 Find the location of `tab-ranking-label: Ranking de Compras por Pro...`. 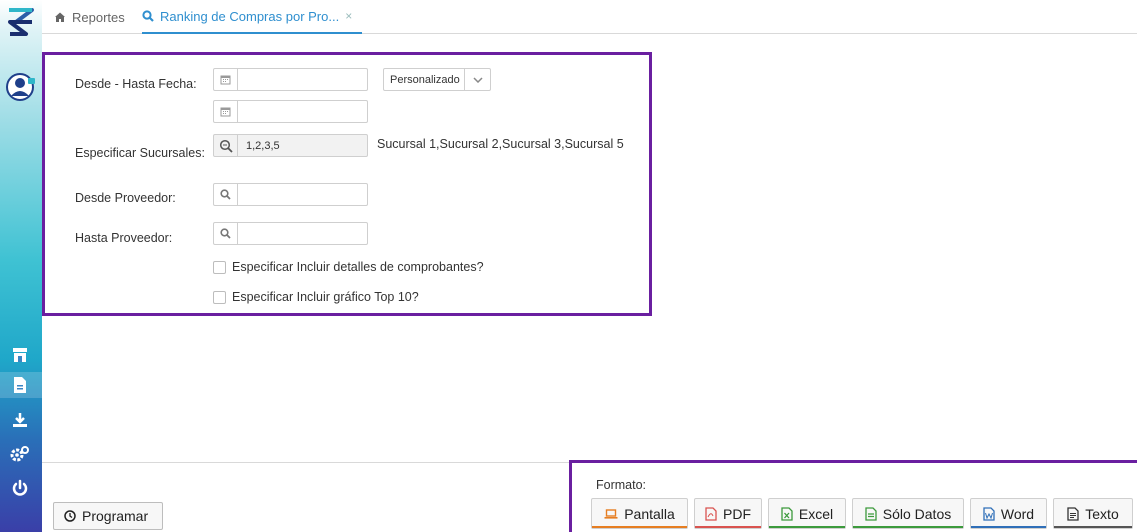

tab-ranking-label: Ranking de Compras por Pro... is located at coordinates (250, 16).